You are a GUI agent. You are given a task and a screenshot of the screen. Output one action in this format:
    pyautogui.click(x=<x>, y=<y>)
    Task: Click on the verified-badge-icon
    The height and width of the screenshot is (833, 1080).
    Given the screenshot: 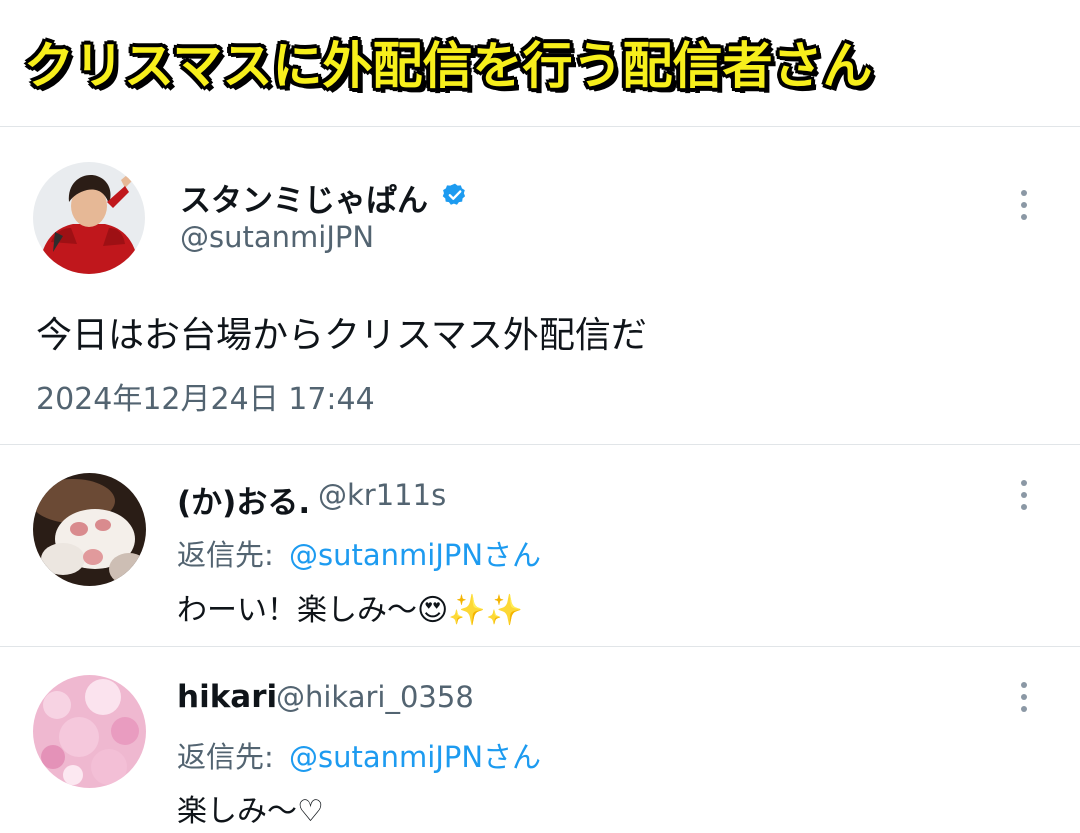 What is the action you would take?
    pyautogui.click(x=455, y=195)
    